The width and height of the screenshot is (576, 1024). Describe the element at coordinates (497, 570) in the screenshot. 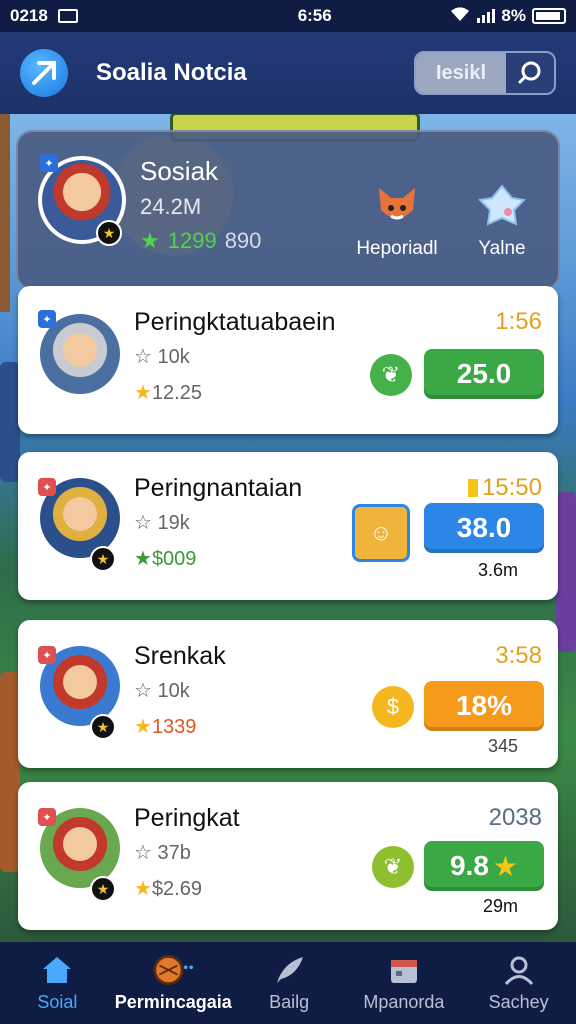

I see `card-subtext: 3.6m` at that location.